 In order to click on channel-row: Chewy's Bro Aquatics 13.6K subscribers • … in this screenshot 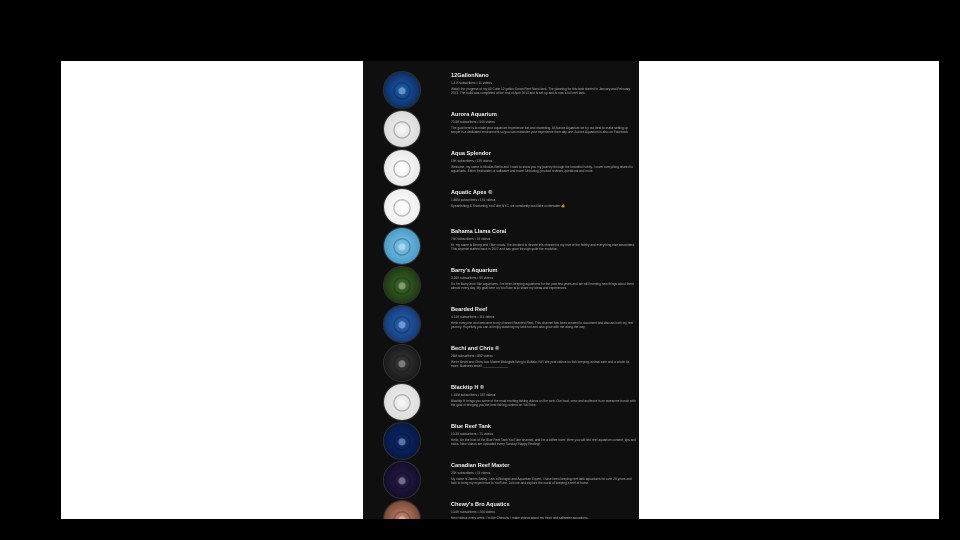, I will do `click(501, 509)`.